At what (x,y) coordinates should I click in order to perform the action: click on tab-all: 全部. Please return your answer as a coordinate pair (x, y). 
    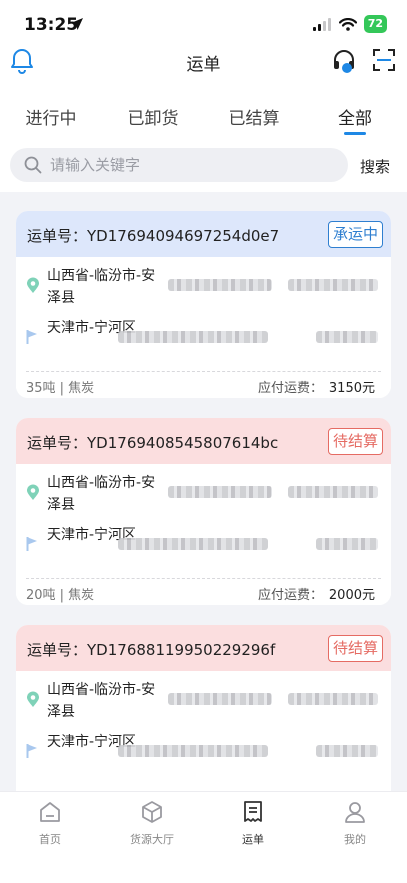
    Looking at the image, I should click on (355, 116).